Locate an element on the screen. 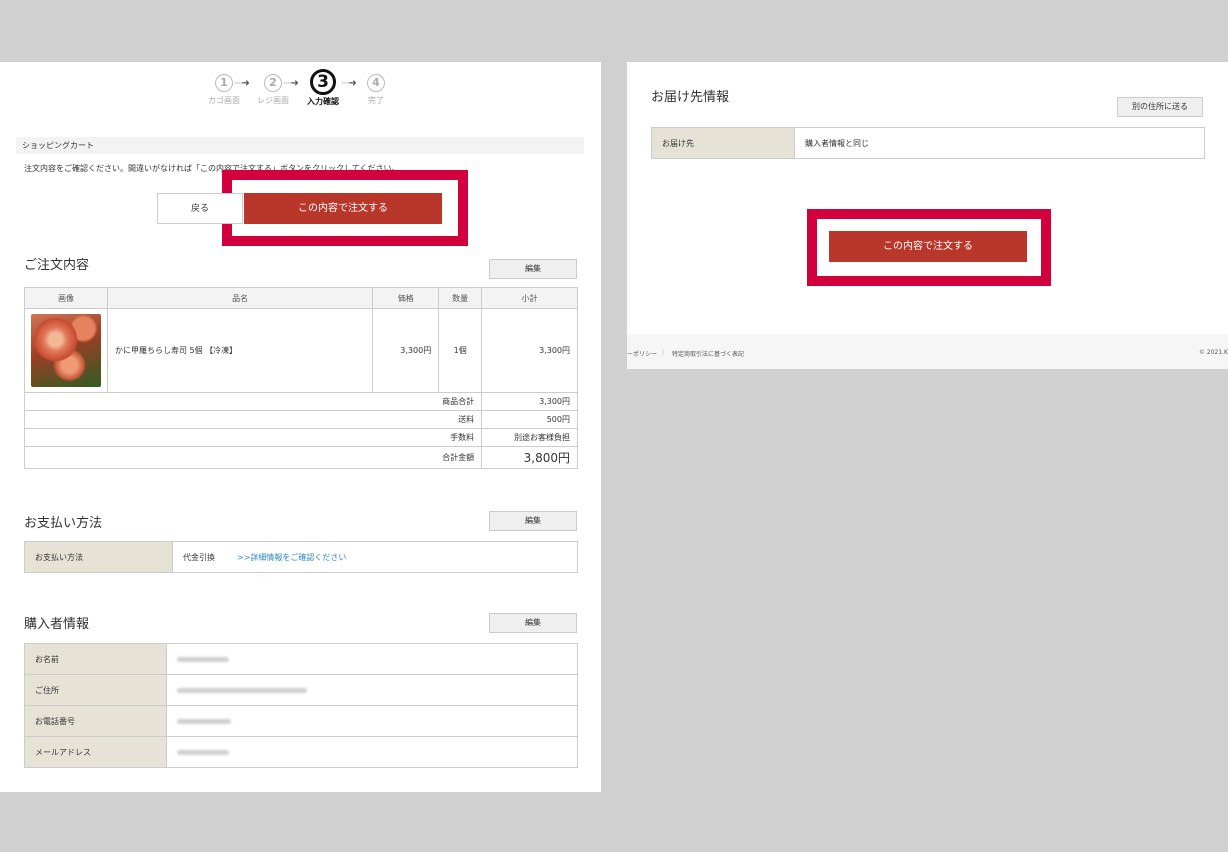 This screenshot has height=852, width=1228. place-order-button-bottom: この内容で注文する is located at coordinates (928, 246).